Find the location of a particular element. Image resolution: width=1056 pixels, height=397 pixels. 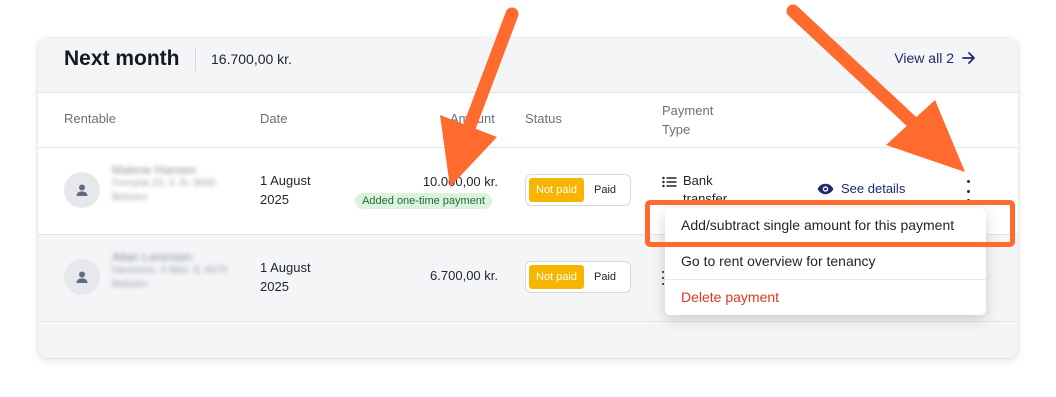

menu-item-delete-payment: Delete payment is located at coordinates (825, 297).